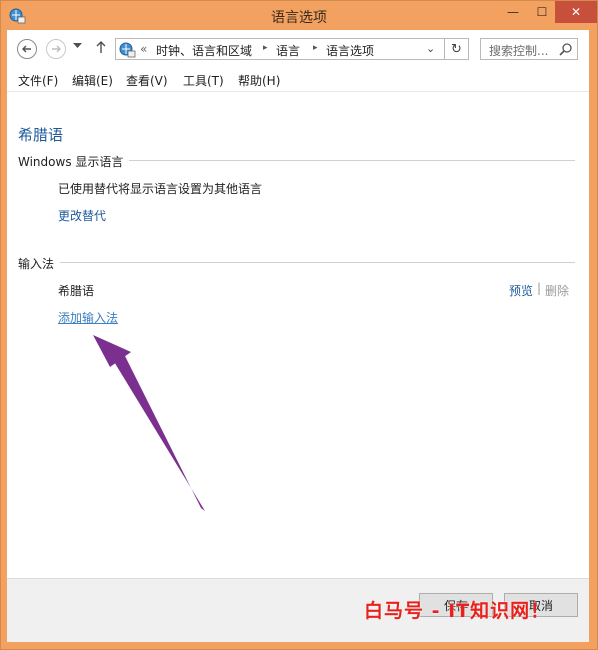 This screenshot has height=650, width=598. I want to click on section-divider, so click(296, 262).